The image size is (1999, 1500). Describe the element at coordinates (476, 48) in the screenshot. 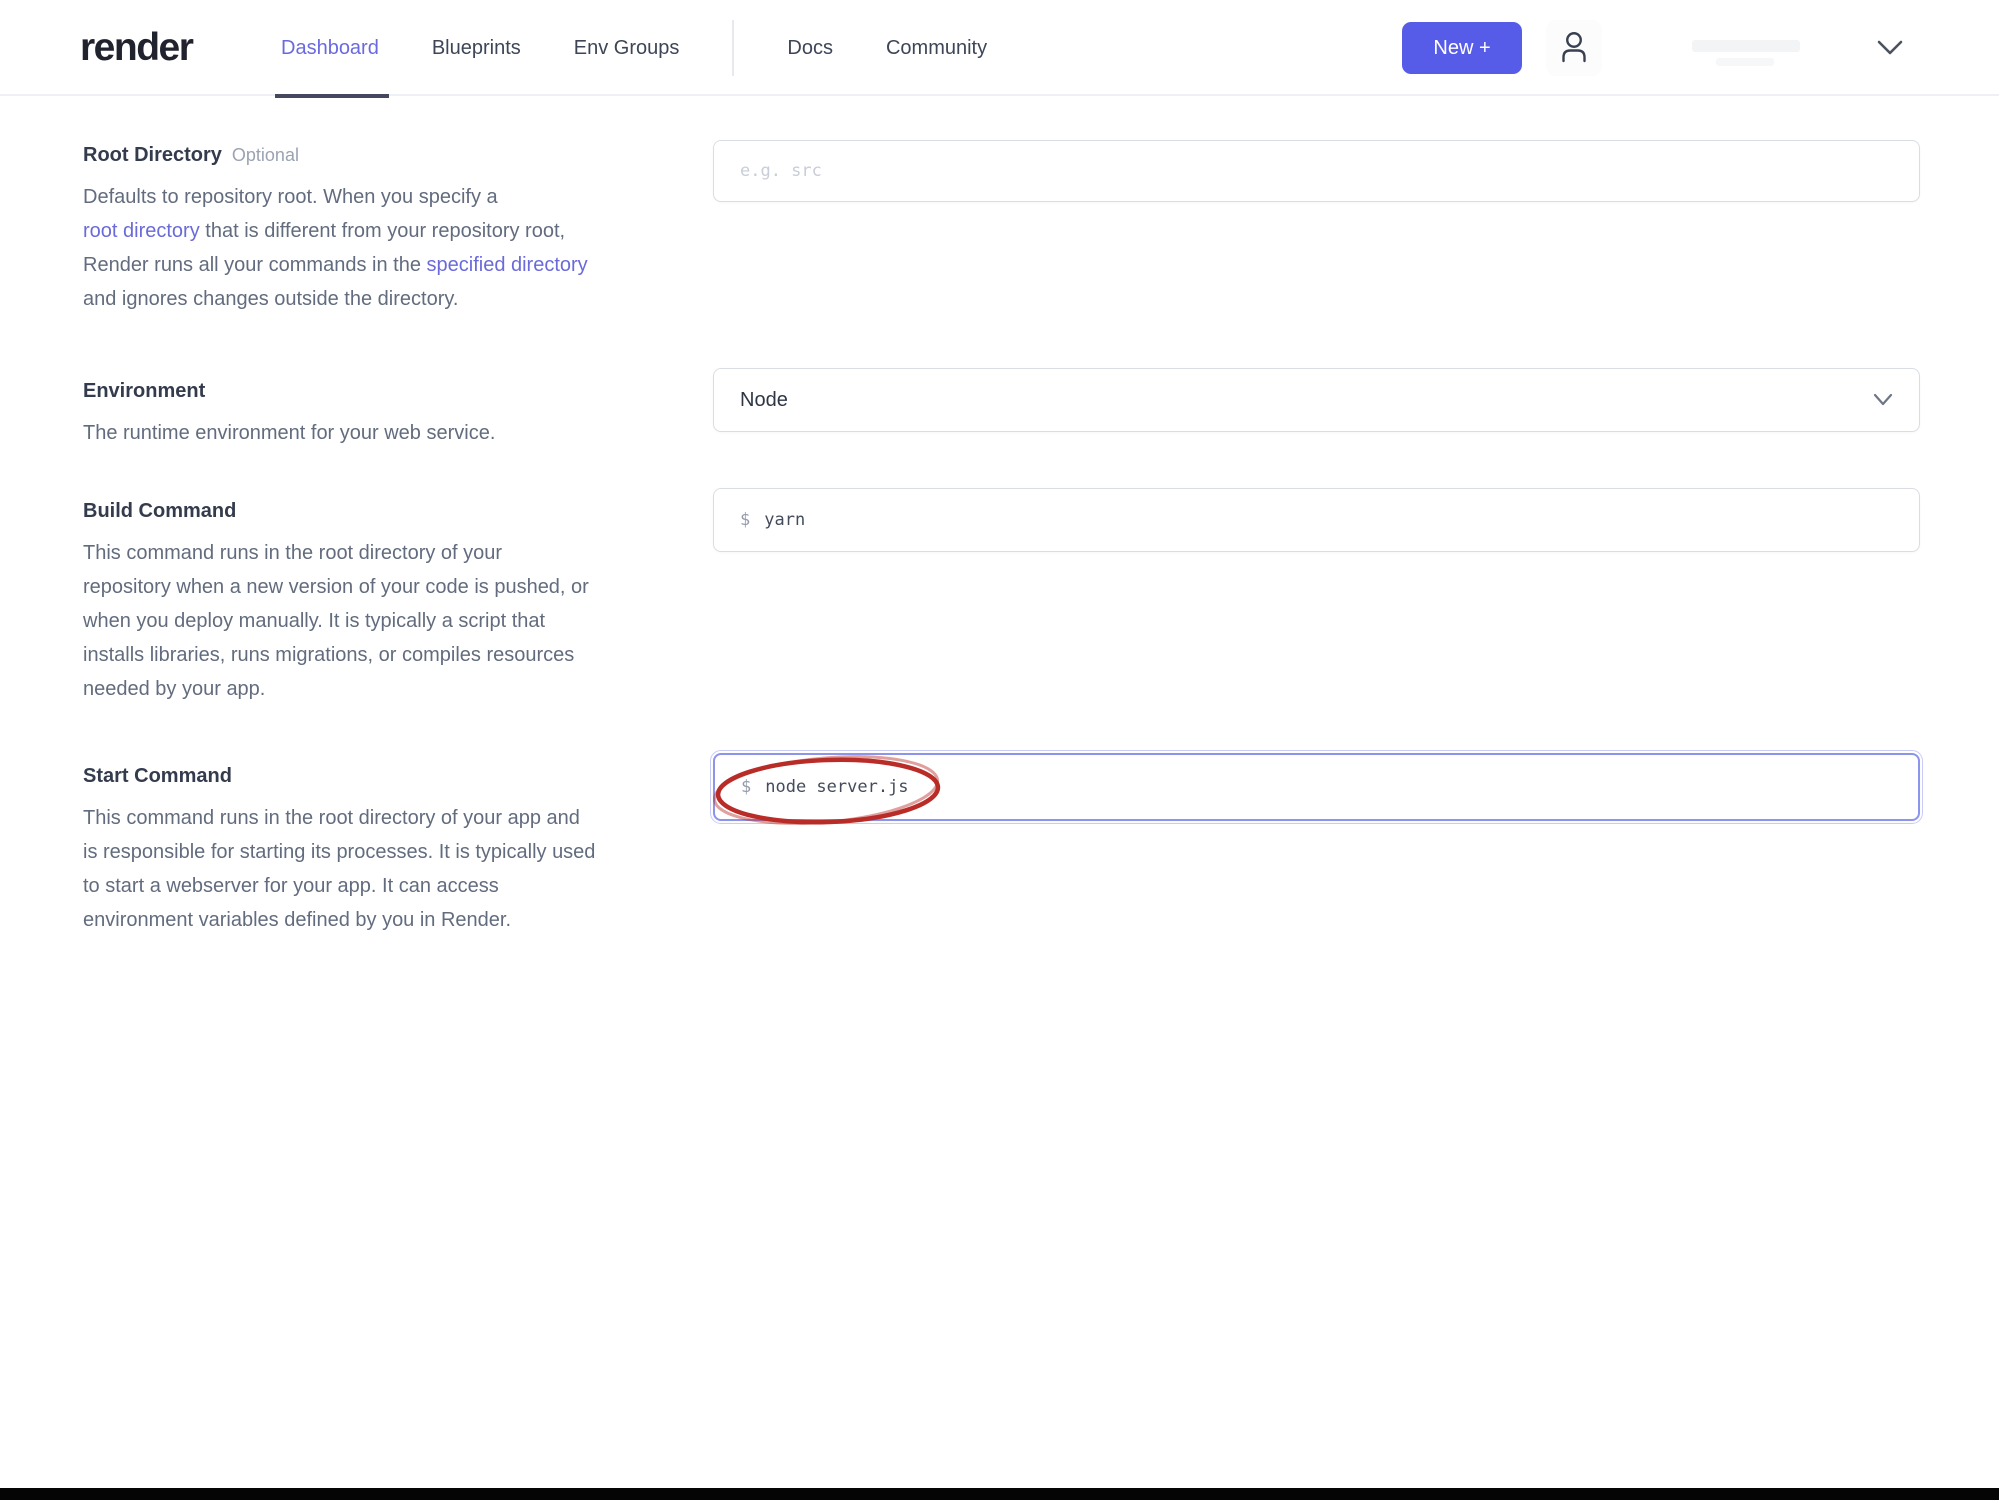

I see `nav-item-blueprints: Blueprints` at that location.